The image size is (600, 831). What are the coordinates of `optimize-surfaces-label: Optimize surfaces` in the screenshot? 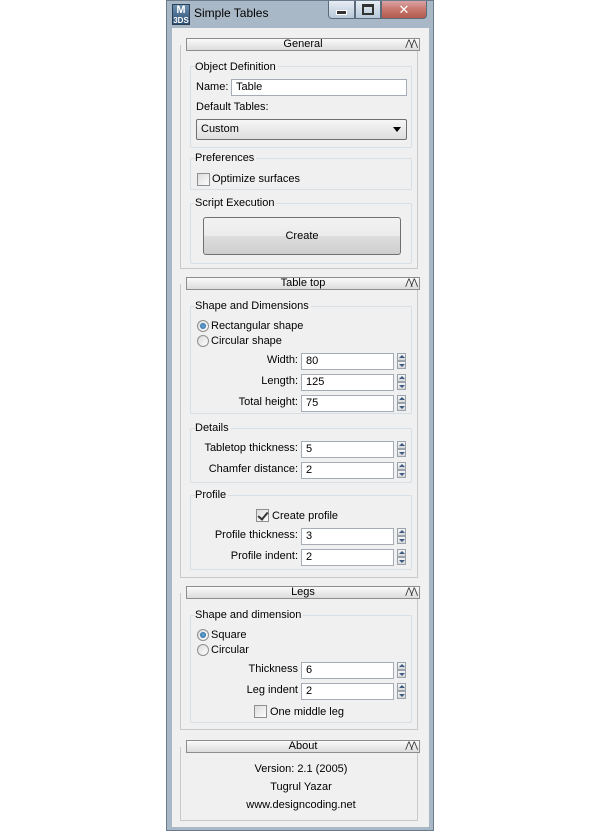 It's located at (256, 179).